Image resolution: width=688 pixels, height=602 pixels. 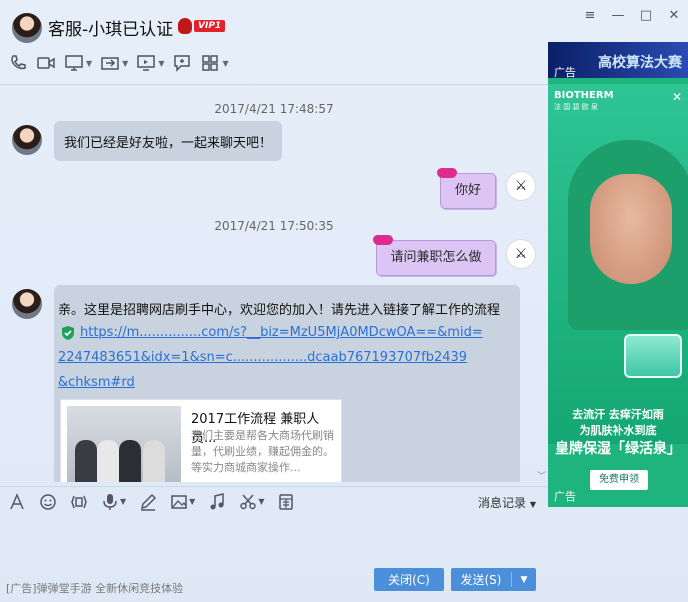 I want to click on emoji-icon, so click(x=48, y=501).